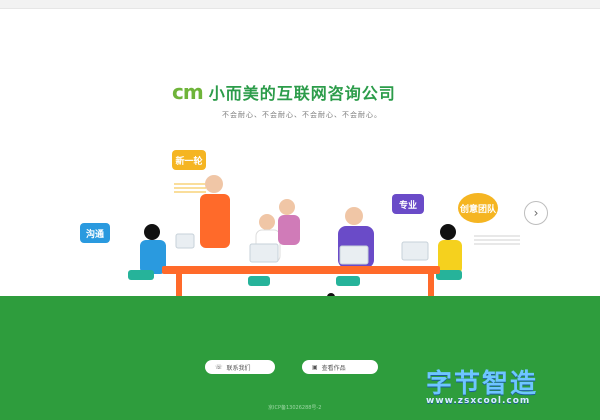 The image size is (600, 420). Describe the element at coordinates (333, 368) in the screenshot. I see `view-works-label: 查看作品` at that location.